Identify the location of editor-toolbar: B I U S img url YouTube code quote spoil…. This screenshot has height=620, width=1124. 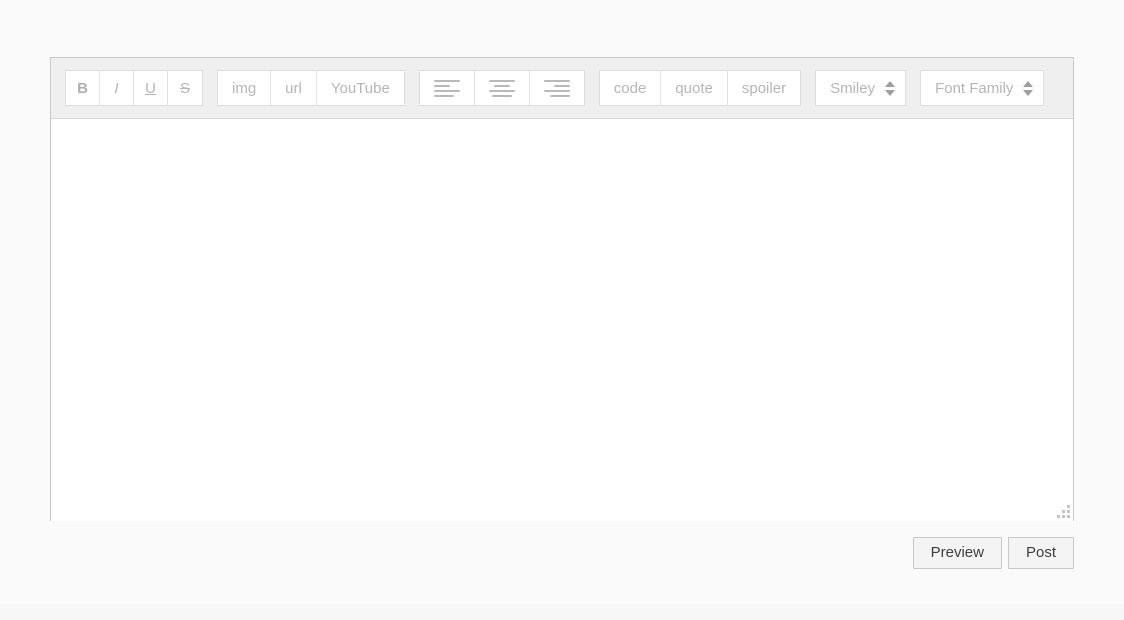
(562, 88).